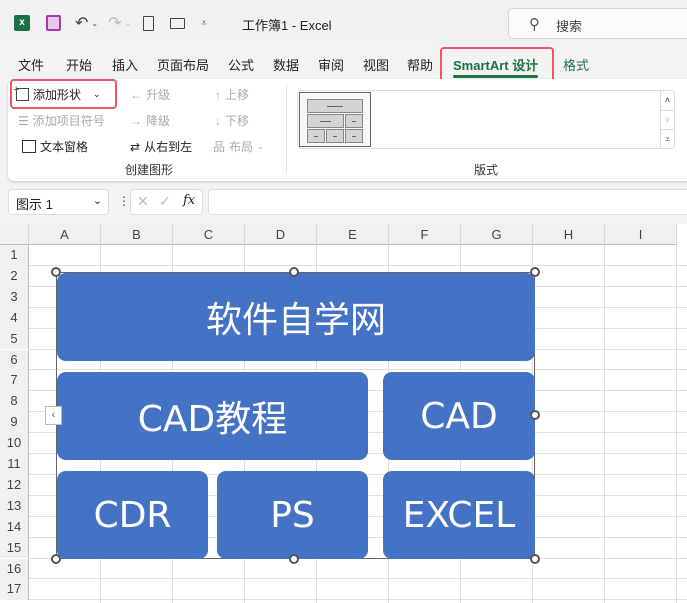 Image resolution: width=687 pixels, height=603 pixels. What do you see at coordinates (14, 423) in the screenshot?
I see `row-header: 9` at bounding box center [14, 423].